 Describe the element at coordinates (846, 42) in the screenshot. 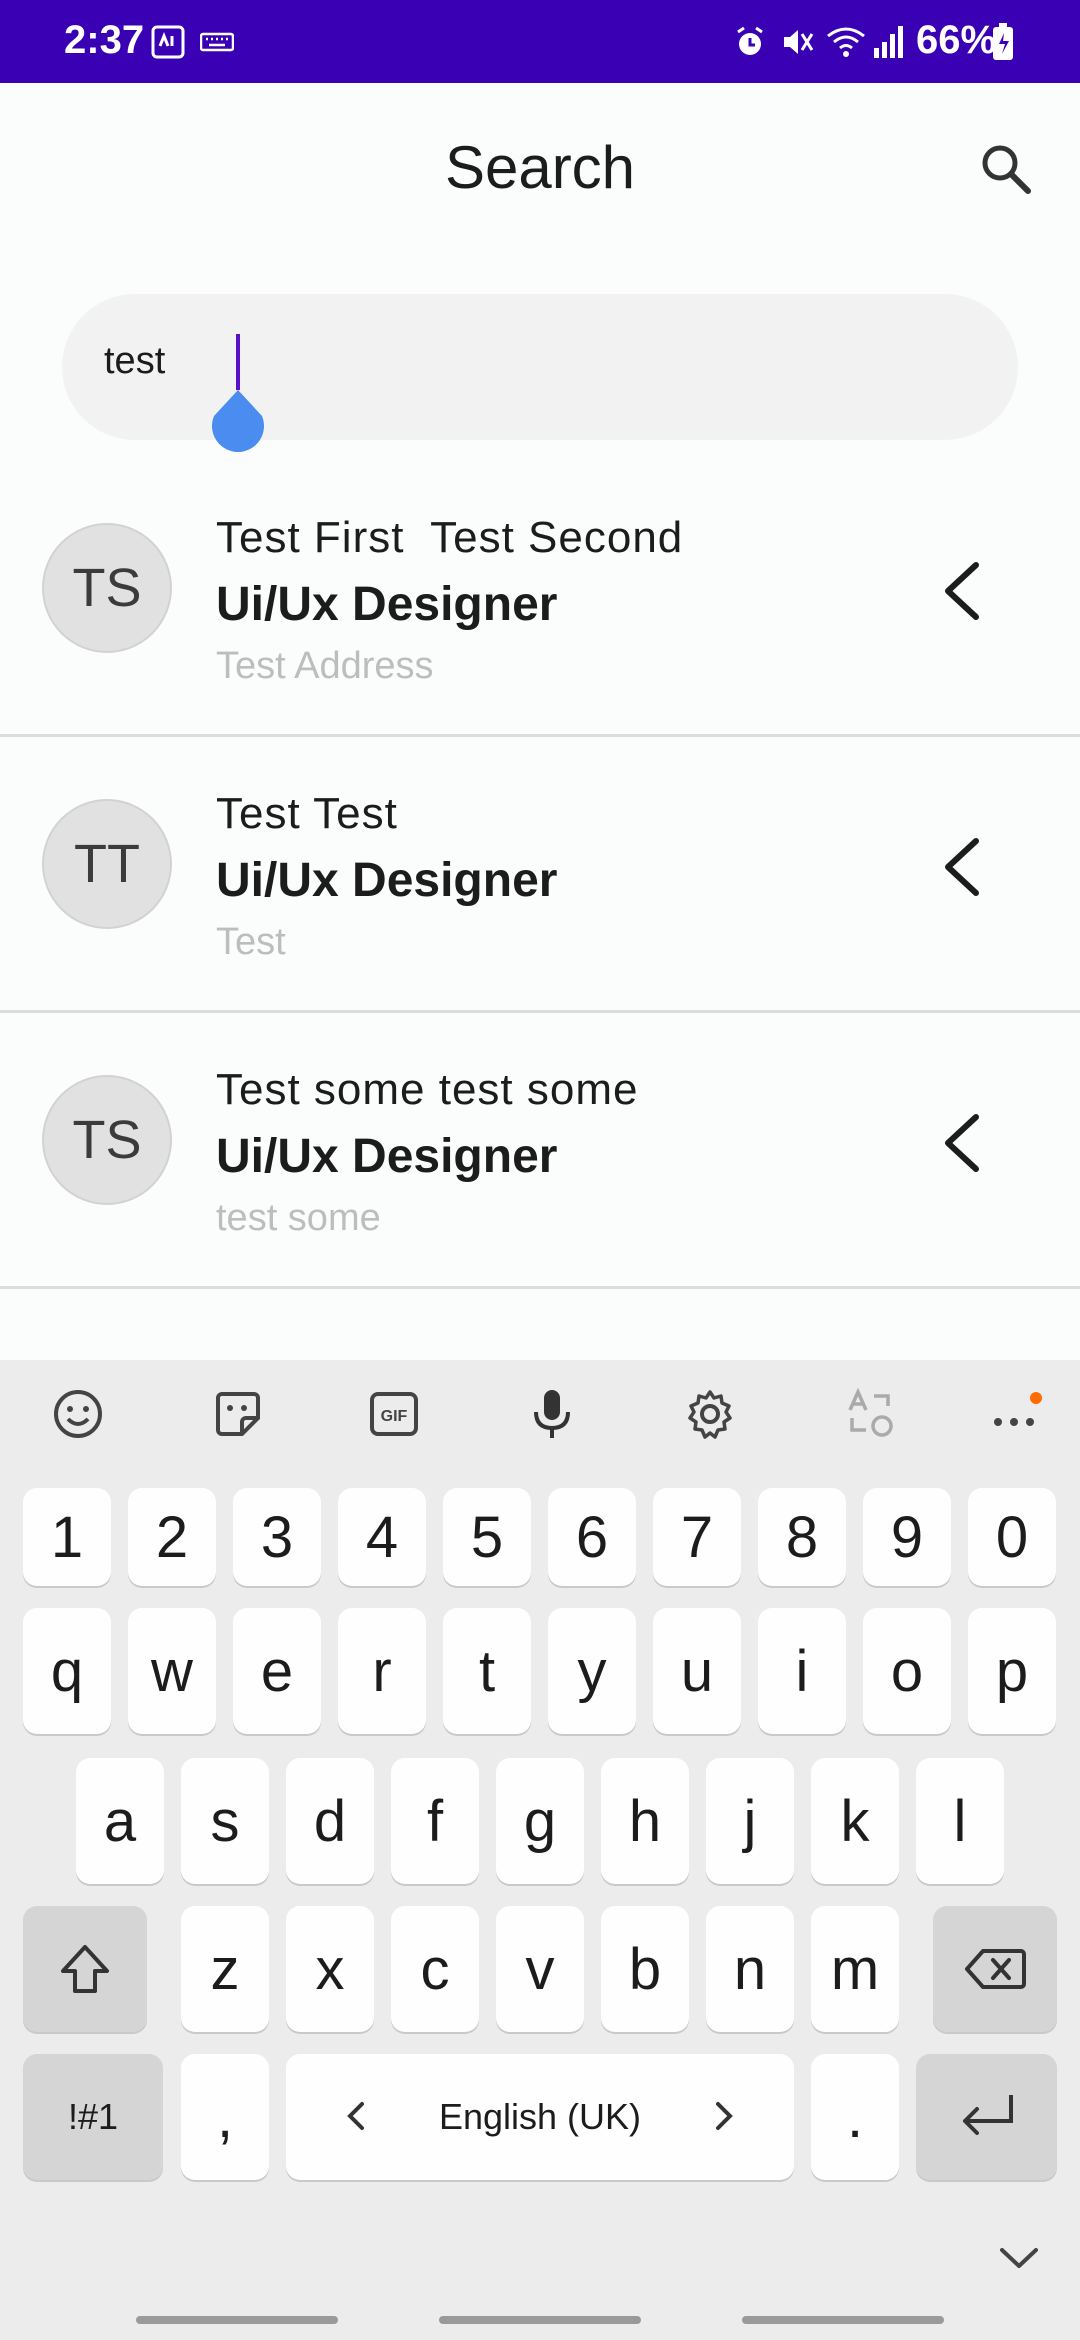

I see `wifi-icon` at that location.